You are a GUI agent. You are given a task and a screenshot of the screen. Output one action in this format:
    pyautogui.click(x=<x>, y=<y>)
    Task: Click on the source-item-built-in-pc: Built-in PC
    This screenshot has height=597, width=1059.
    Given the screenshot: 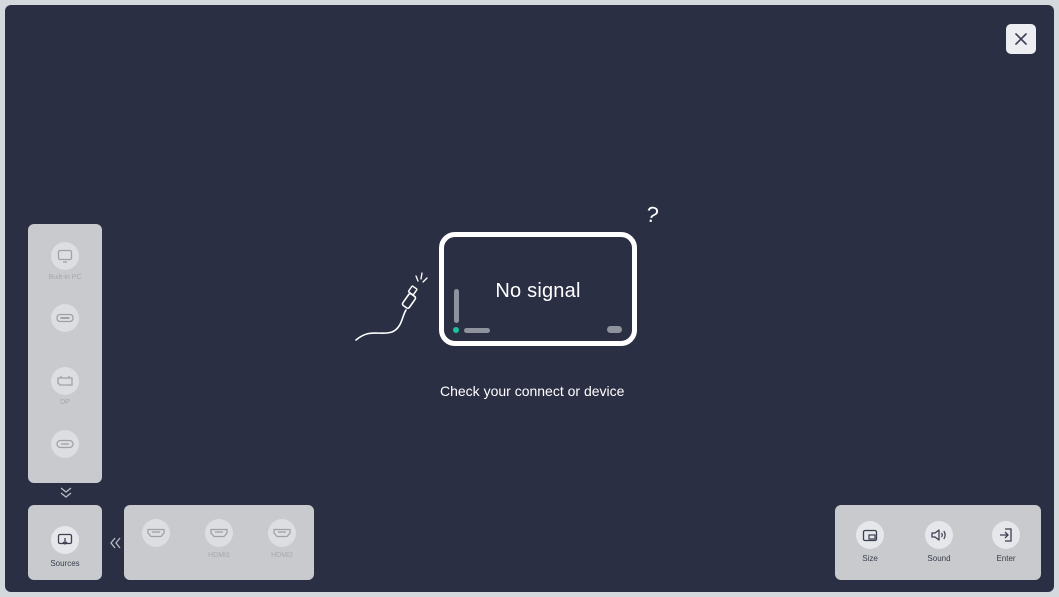 What is the action you would take?
    pyautogui.click(x=65, y=261)
    